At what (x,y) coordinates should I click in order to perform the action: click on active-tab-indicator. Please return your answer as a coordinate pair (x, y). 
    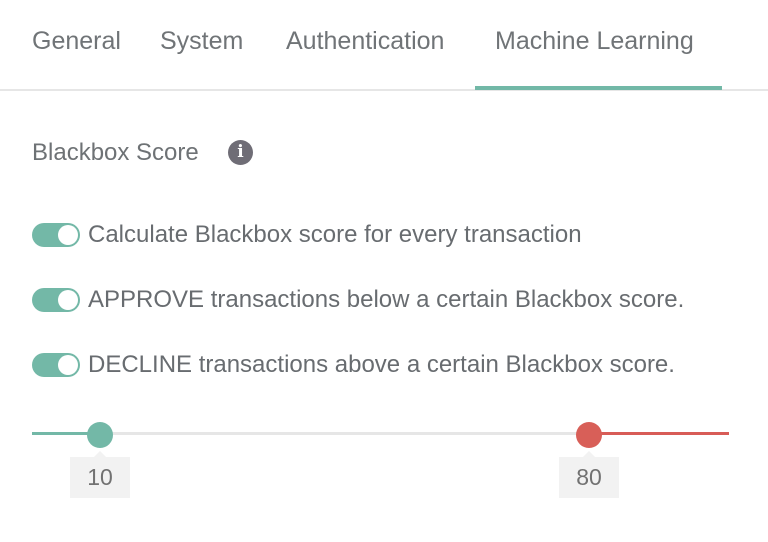
    Looking at the image, I should click on (598, 88).